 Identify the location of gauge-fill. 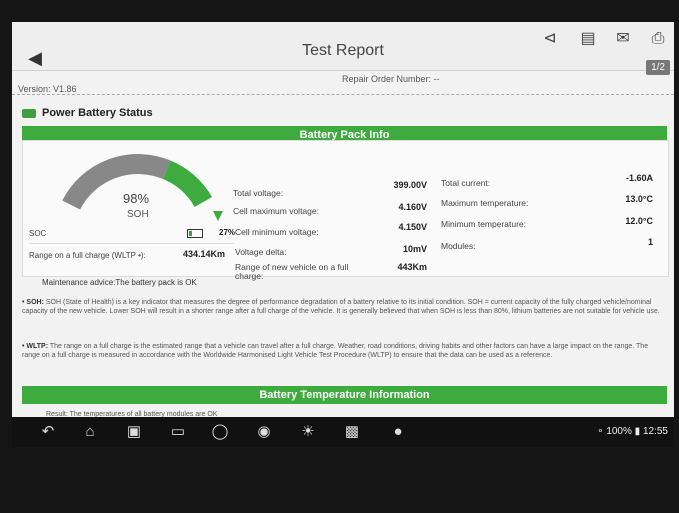
(187, 184).